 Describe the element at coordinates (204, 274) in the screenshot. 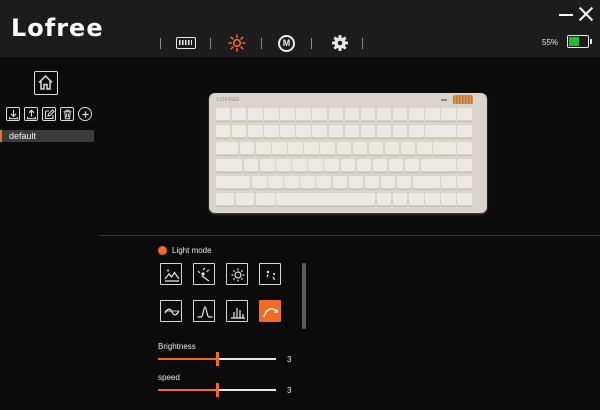

I see `effect-ripple-icon` at that location.